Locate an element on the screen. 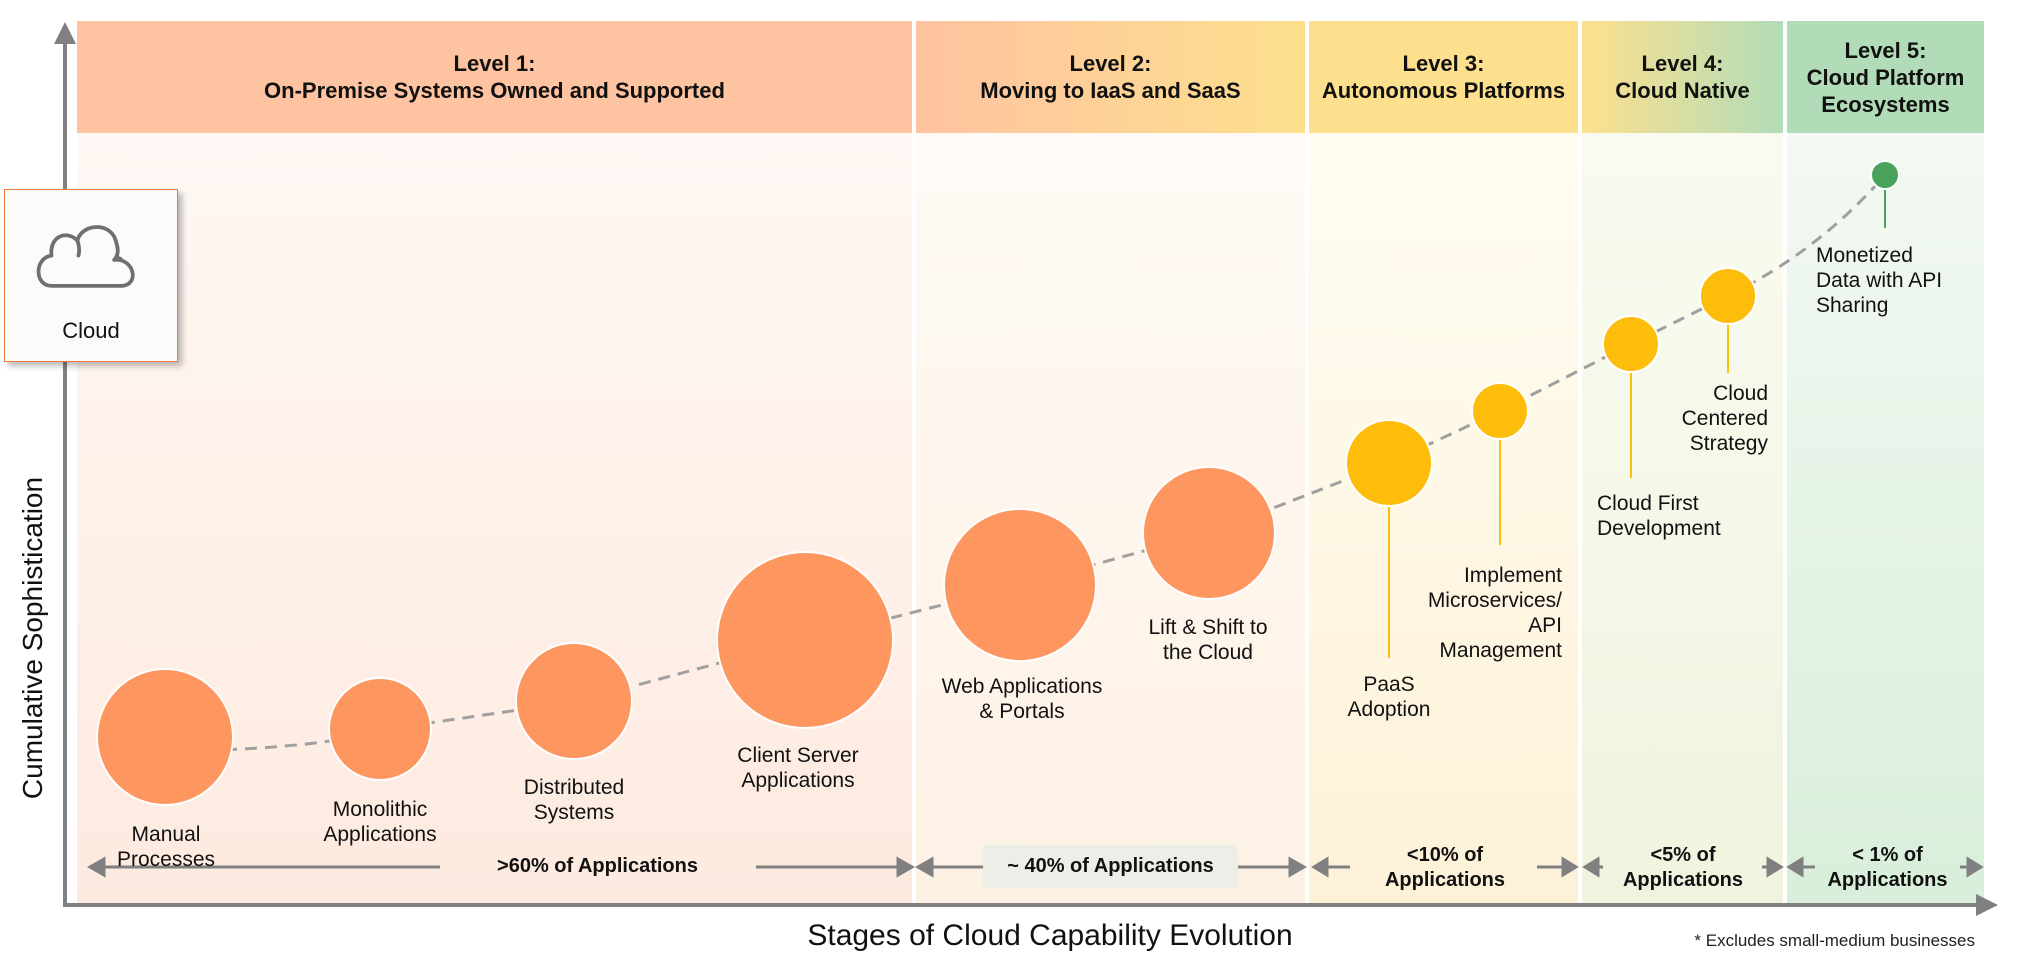 This screenshot has height=973, width=2019. label-monolithic-applications: Monolithic Applications is located at coordinates (380, 822).